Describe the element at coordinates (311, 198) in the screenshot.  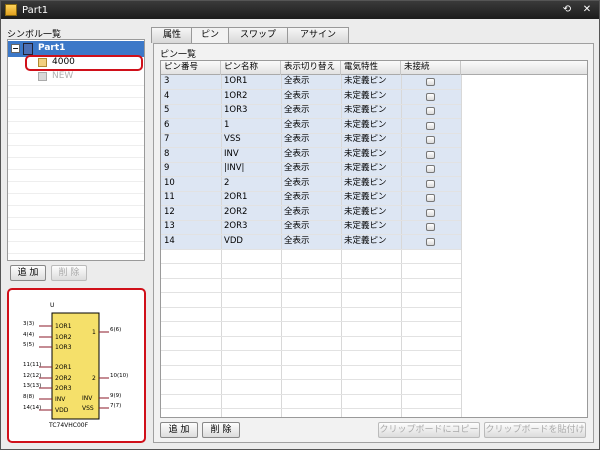
I see `table-row: 11 2OR1 全表示 未定義ピン` at that location.